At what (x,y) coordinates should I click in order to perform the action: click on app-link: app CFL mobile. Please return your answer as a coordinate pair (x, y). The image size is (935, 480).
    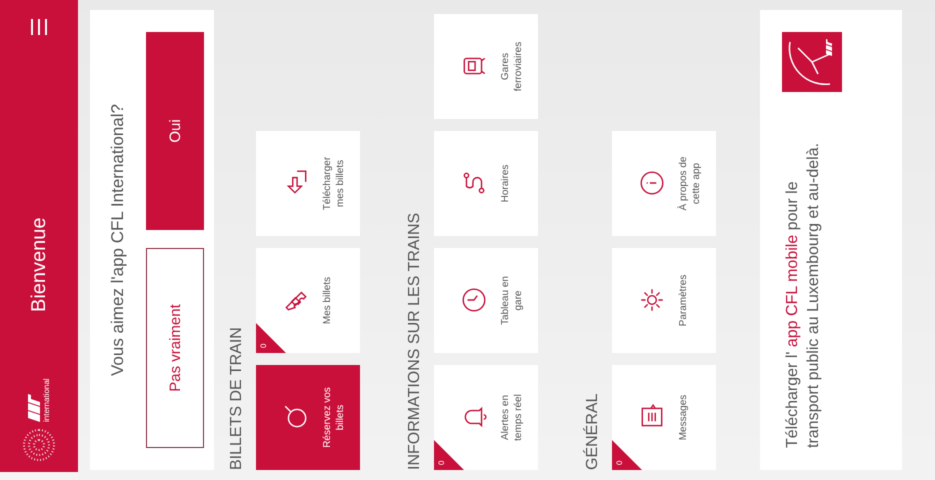
    Looking at the image, I should click on (792, 291).